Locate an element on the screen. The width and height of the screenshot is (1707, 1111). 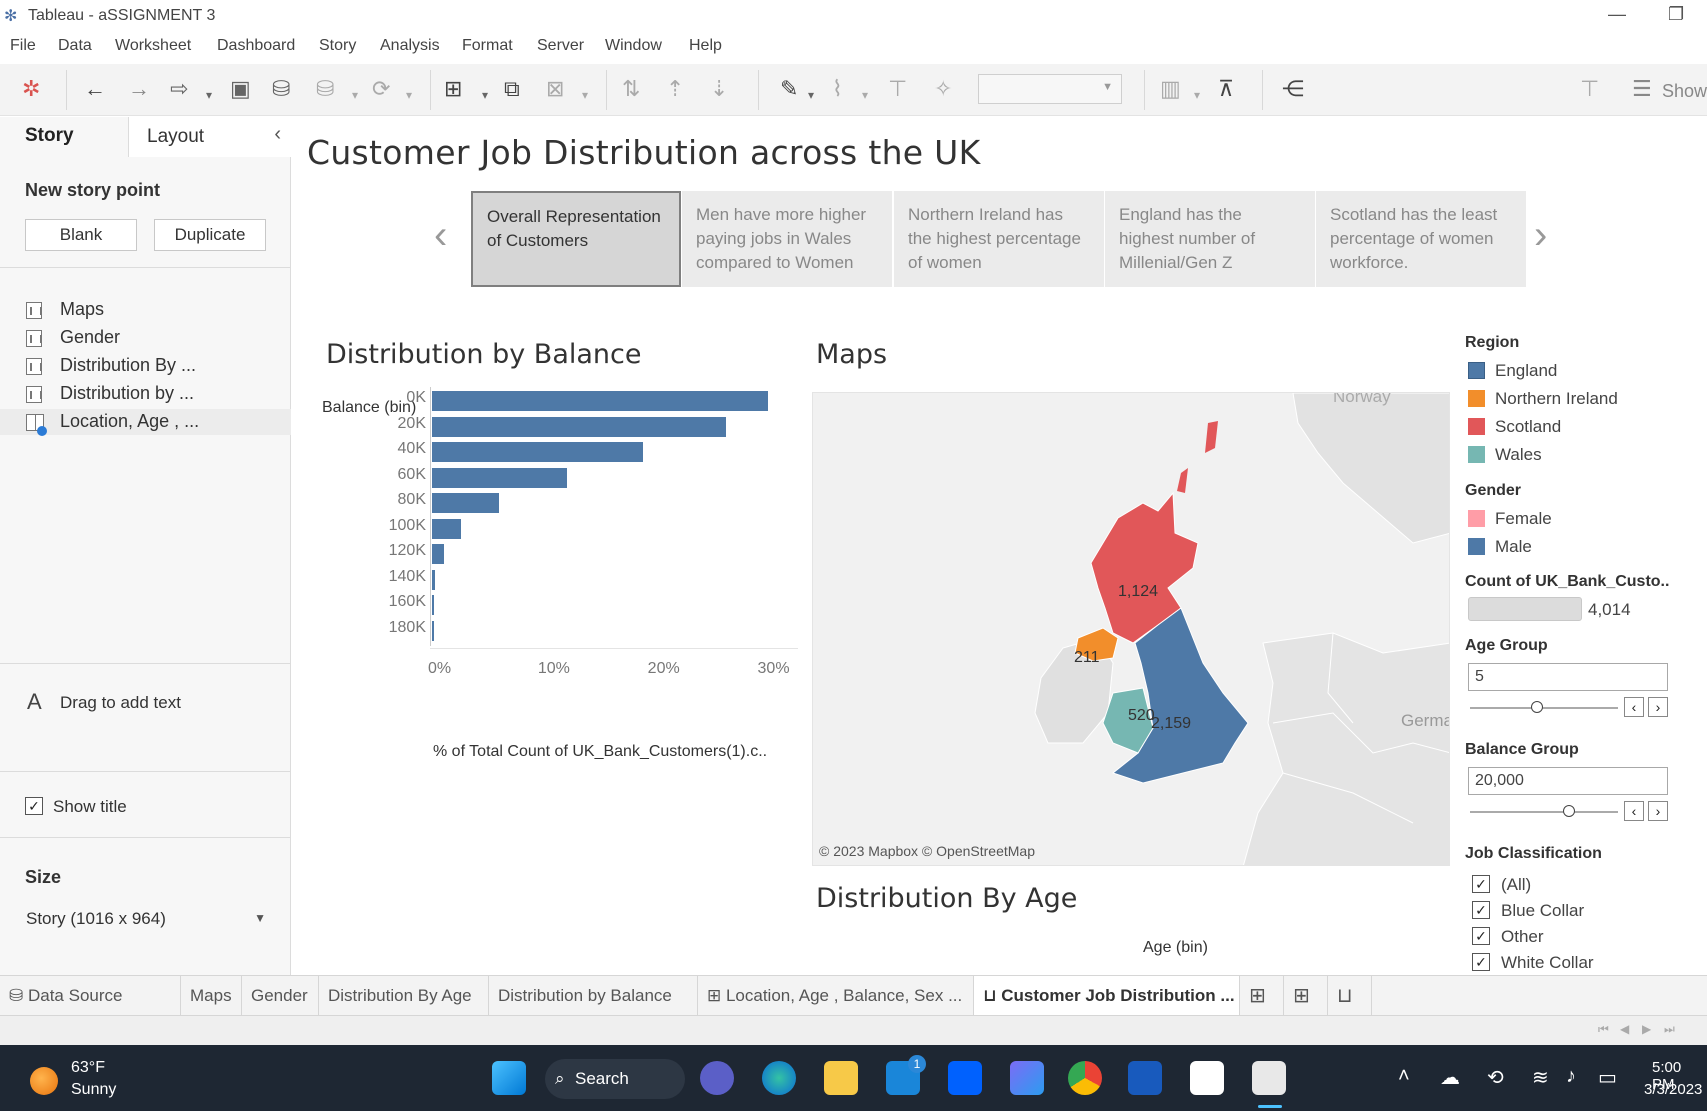
chrome-icon is located at coordinates (1085, 1078).